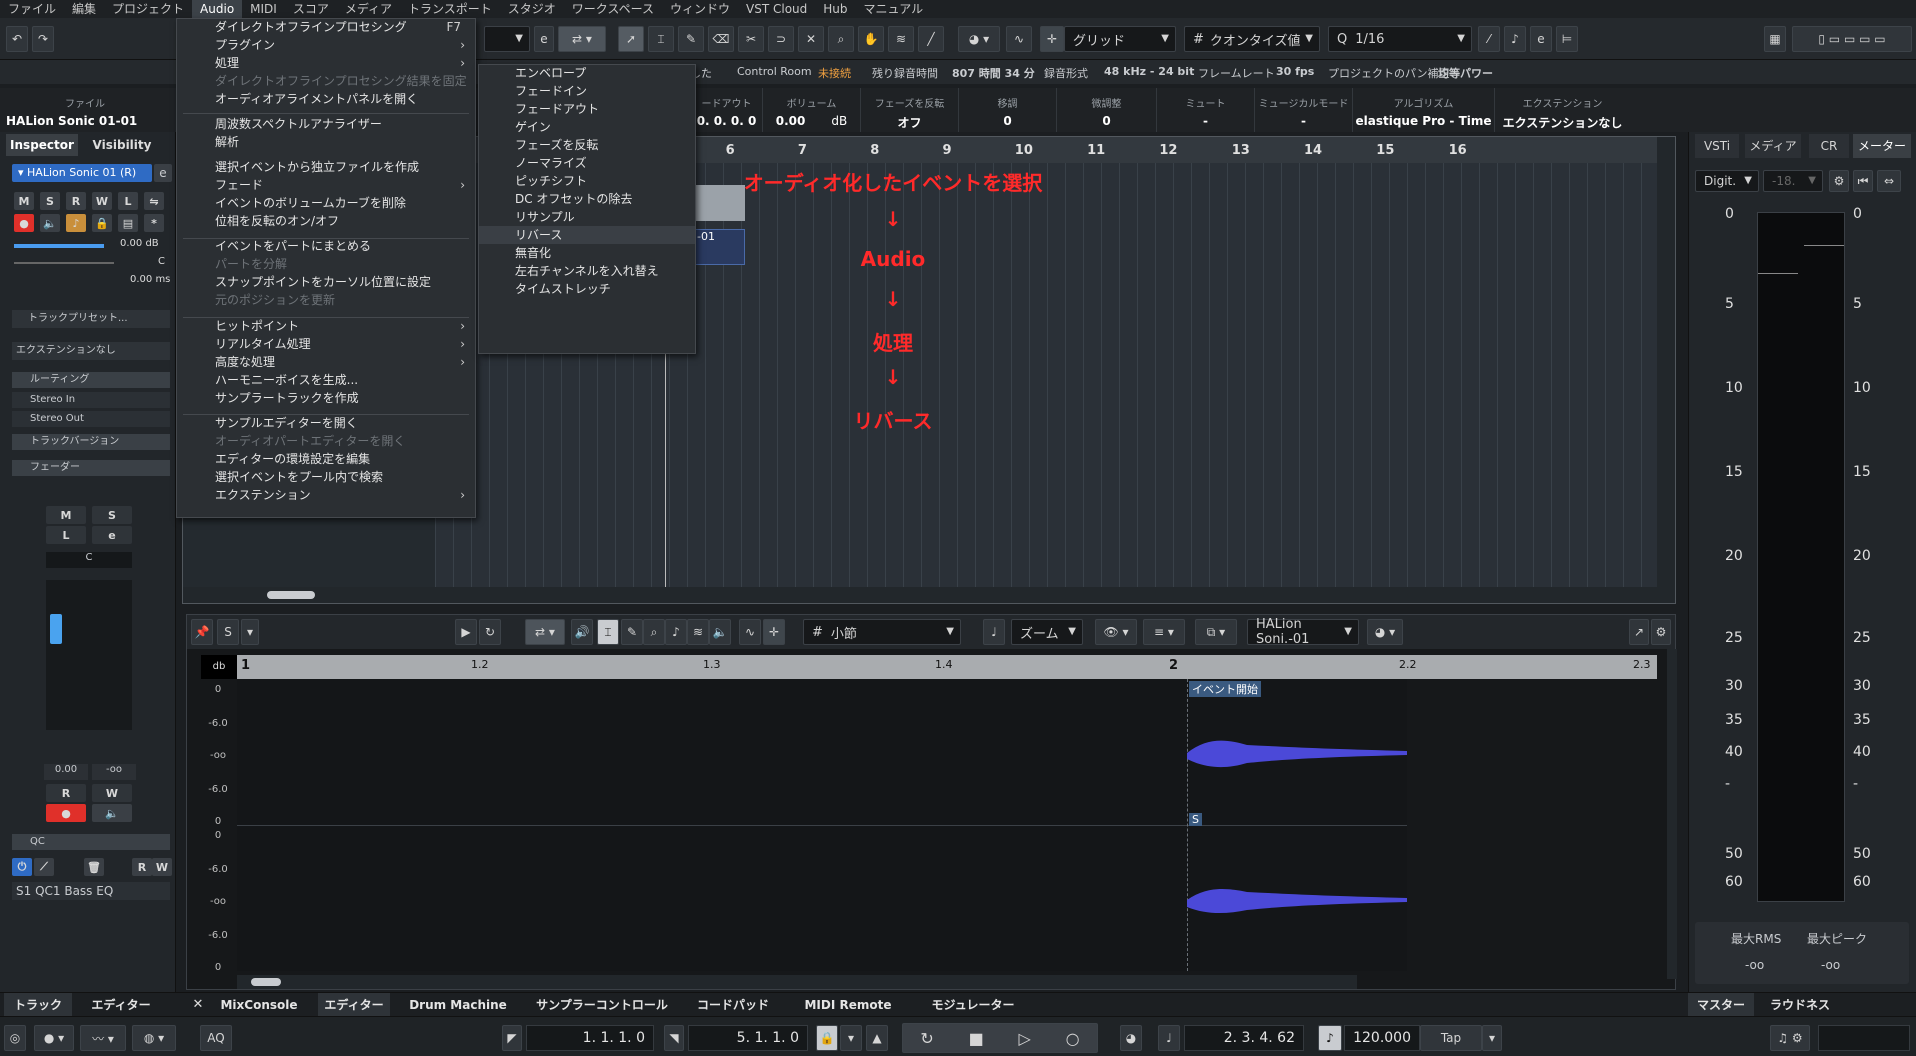 Image resolution: width=1916 pixels, height=1056 pixels. Describe the element at coordinates (1385, 632) in the screenshot. I see `color-icon: ◕ ▾` at that location.